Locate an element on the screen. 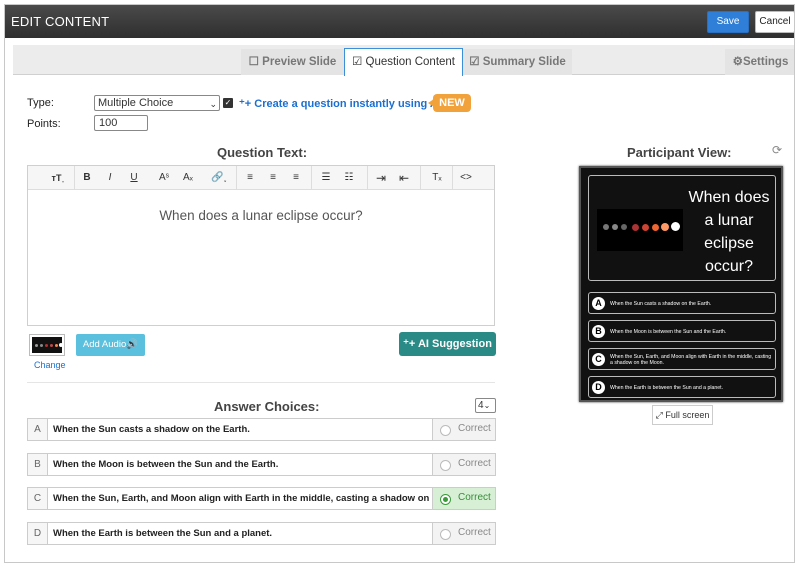 The height and width of the screenshot is (567, 799). tab-label: Preview Slide is located at coordinates (299, 62).